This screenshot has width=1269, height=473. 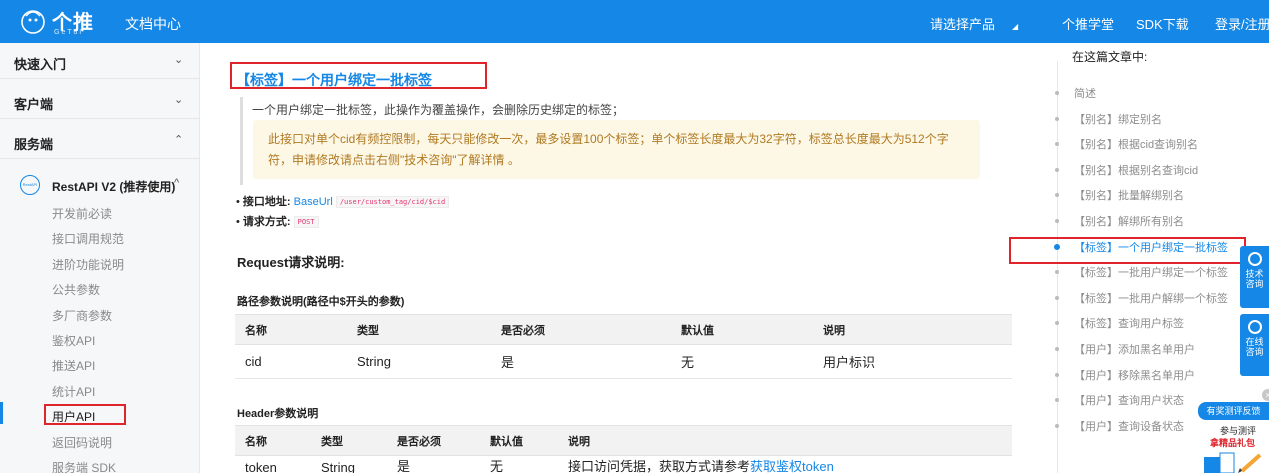 I want to click on toc-item: 【用户】查询设备状态, so click(x=1129, y=426).